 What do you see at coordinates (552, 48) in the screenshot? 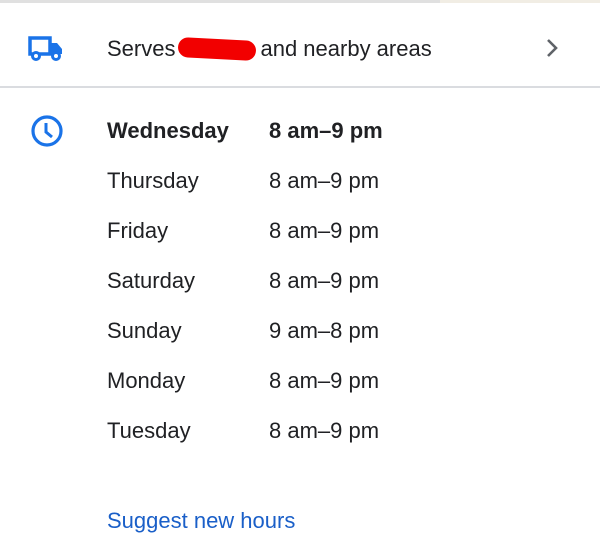
I see `chevron-right-icon` at bounding box center [552, 48].